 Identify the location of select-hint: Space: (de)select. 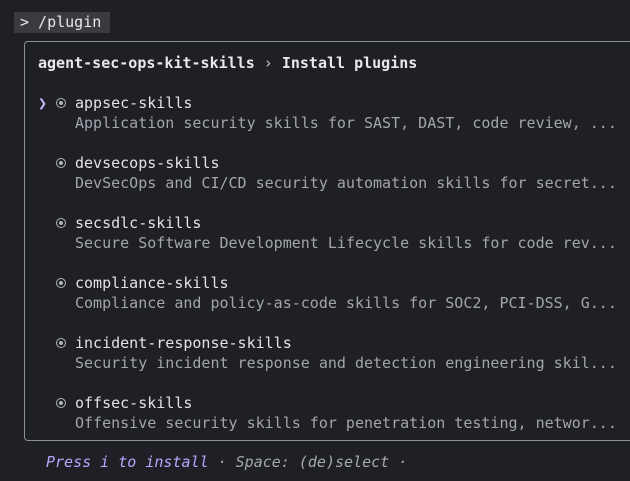
(312, 462).